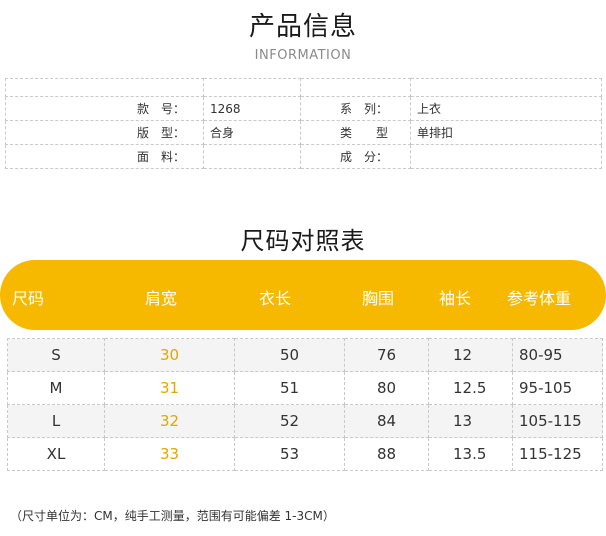 The width and height of the screenshot is (606, 536). I want to click on cell-size: M, so click(56, 388).